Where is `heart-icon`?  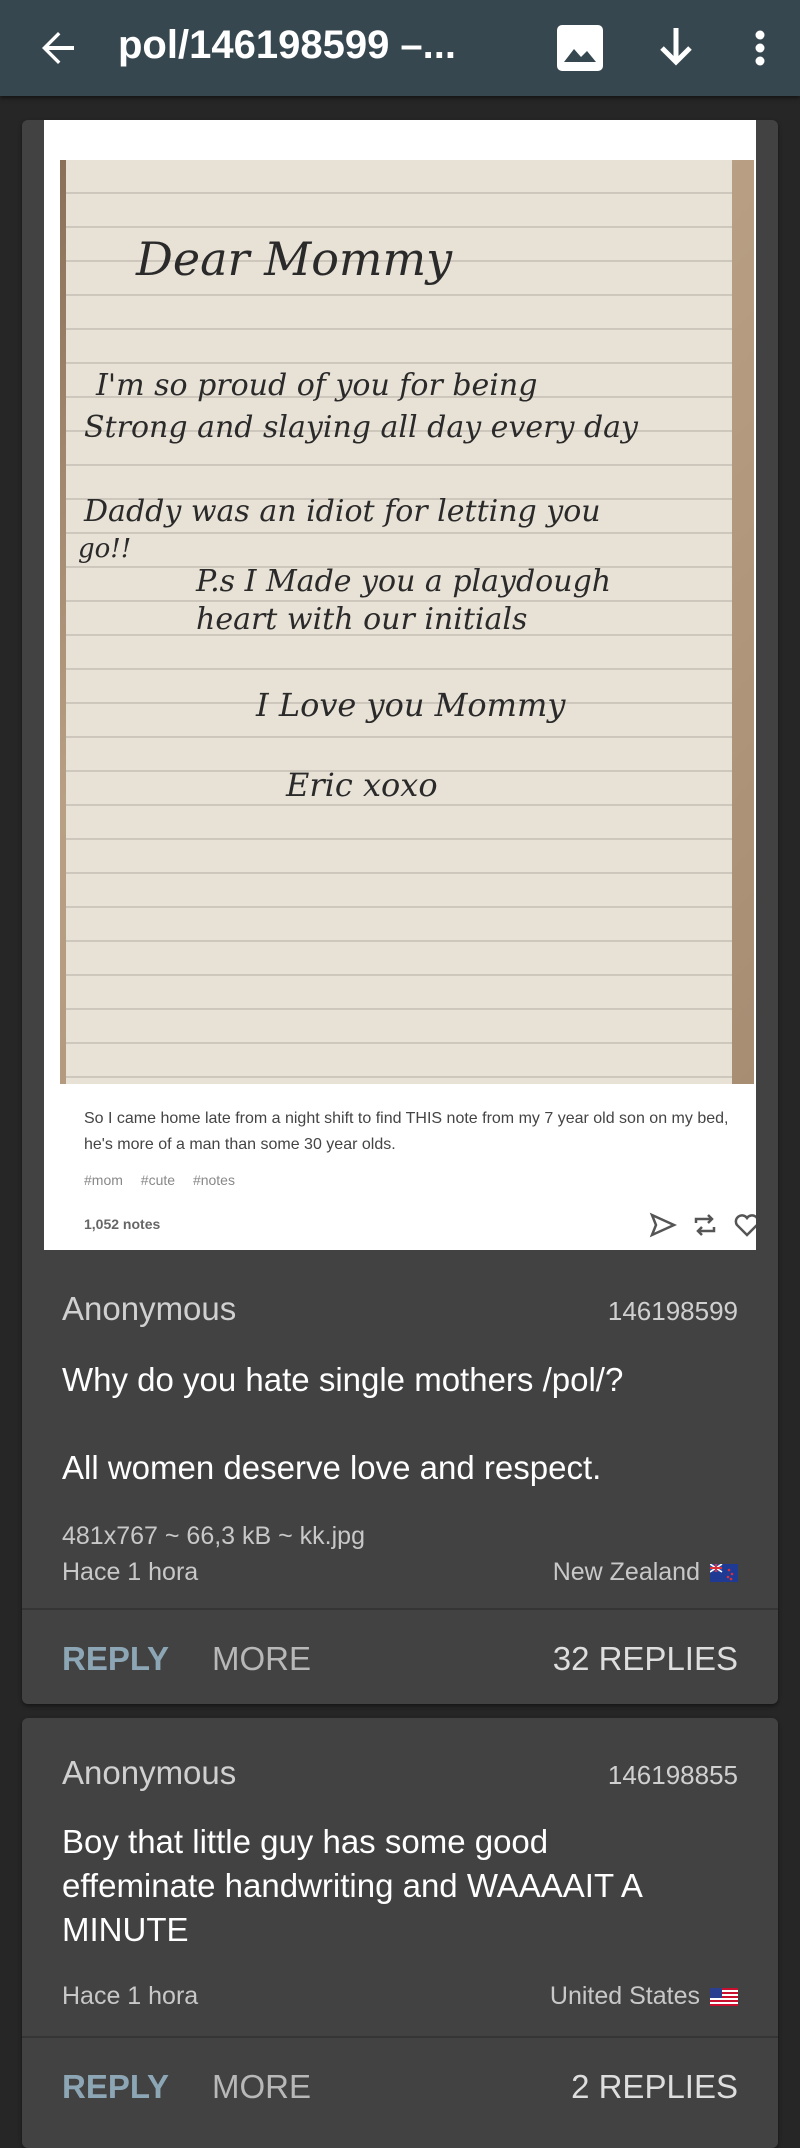 heart-icon is located at coordinates (745, 1225).